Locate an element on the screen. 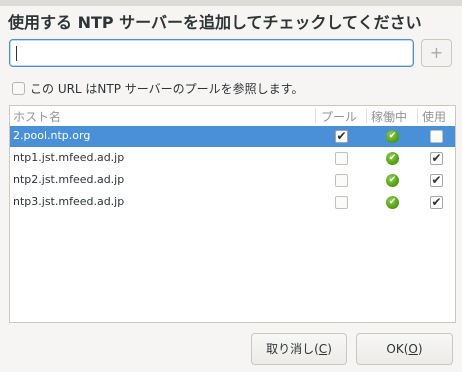 This screenshot has width=462, height=372. host-name: ntp2.jst.mfeed.ad.jp is located at coordinates (69, 179).